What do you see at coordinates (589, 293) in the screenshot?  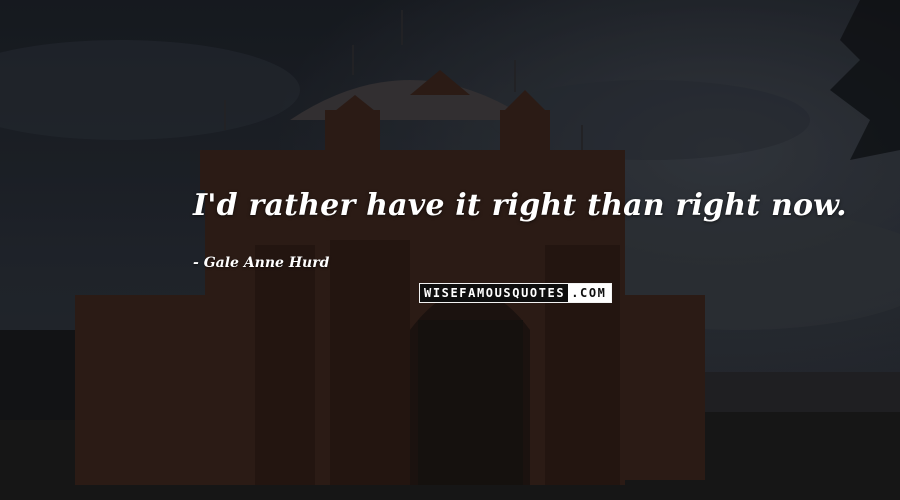 I see `watermark-light-part: .COM` at bounding box center [589, 293].